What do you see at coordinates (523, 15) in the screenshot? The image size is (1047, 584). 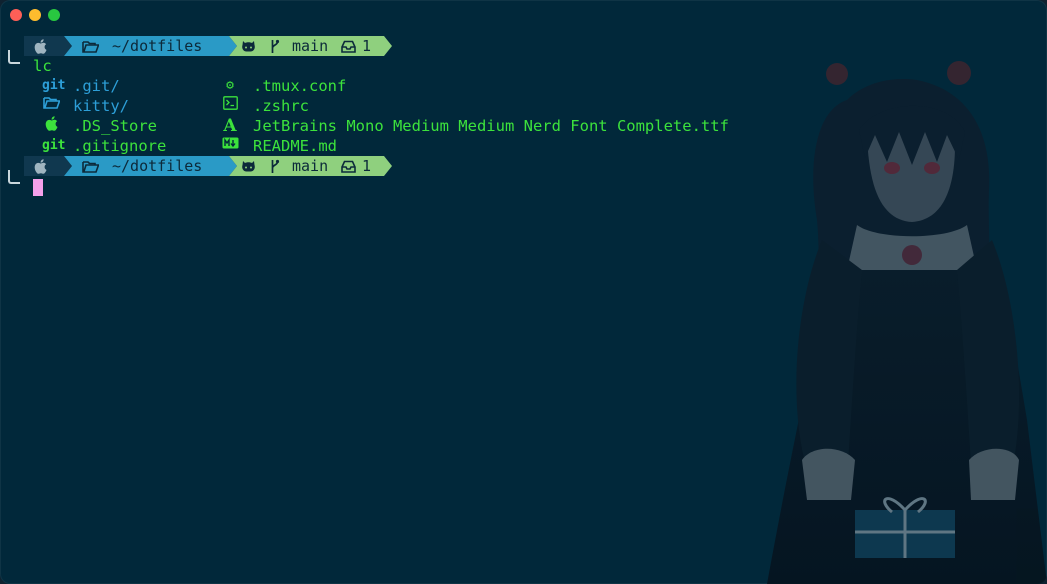 I see `title-bar` at bounding box center [523, 15].